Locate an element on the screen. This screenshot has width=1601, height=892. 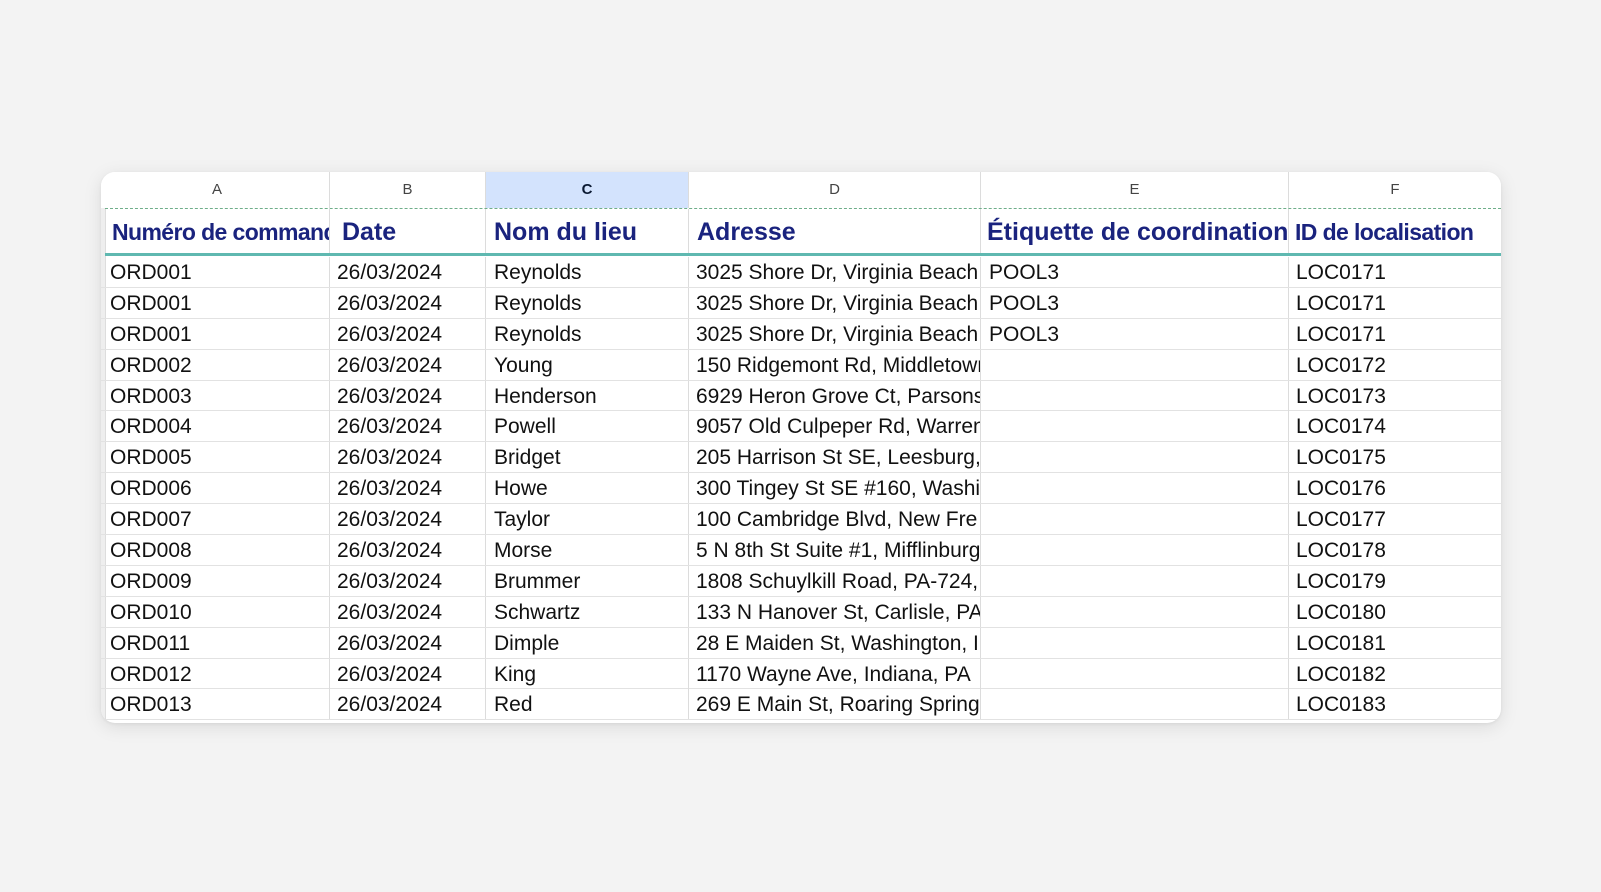
header-cell-location-id: ID de localisation is located at coordinates (1395, 231).